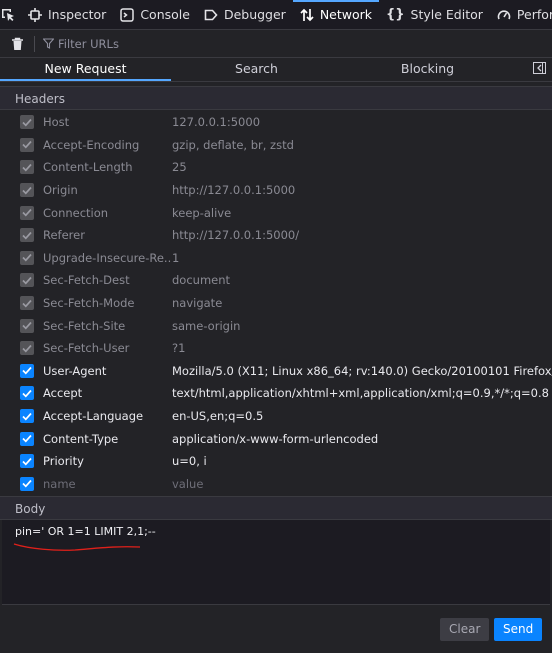 This screenshot has width=552, height=653. I want to click on send-button: Send, so click(518, 629).